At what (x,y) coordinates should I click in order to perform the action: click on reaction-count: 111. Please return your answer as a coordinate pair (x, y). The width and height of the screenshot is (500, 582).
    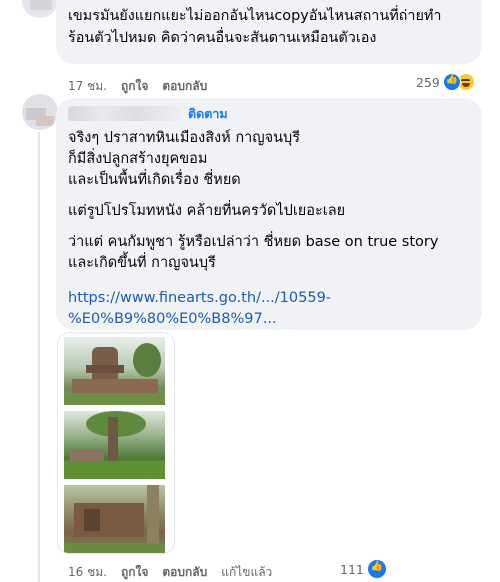
    Looking at the image, I should click on (352, 569).